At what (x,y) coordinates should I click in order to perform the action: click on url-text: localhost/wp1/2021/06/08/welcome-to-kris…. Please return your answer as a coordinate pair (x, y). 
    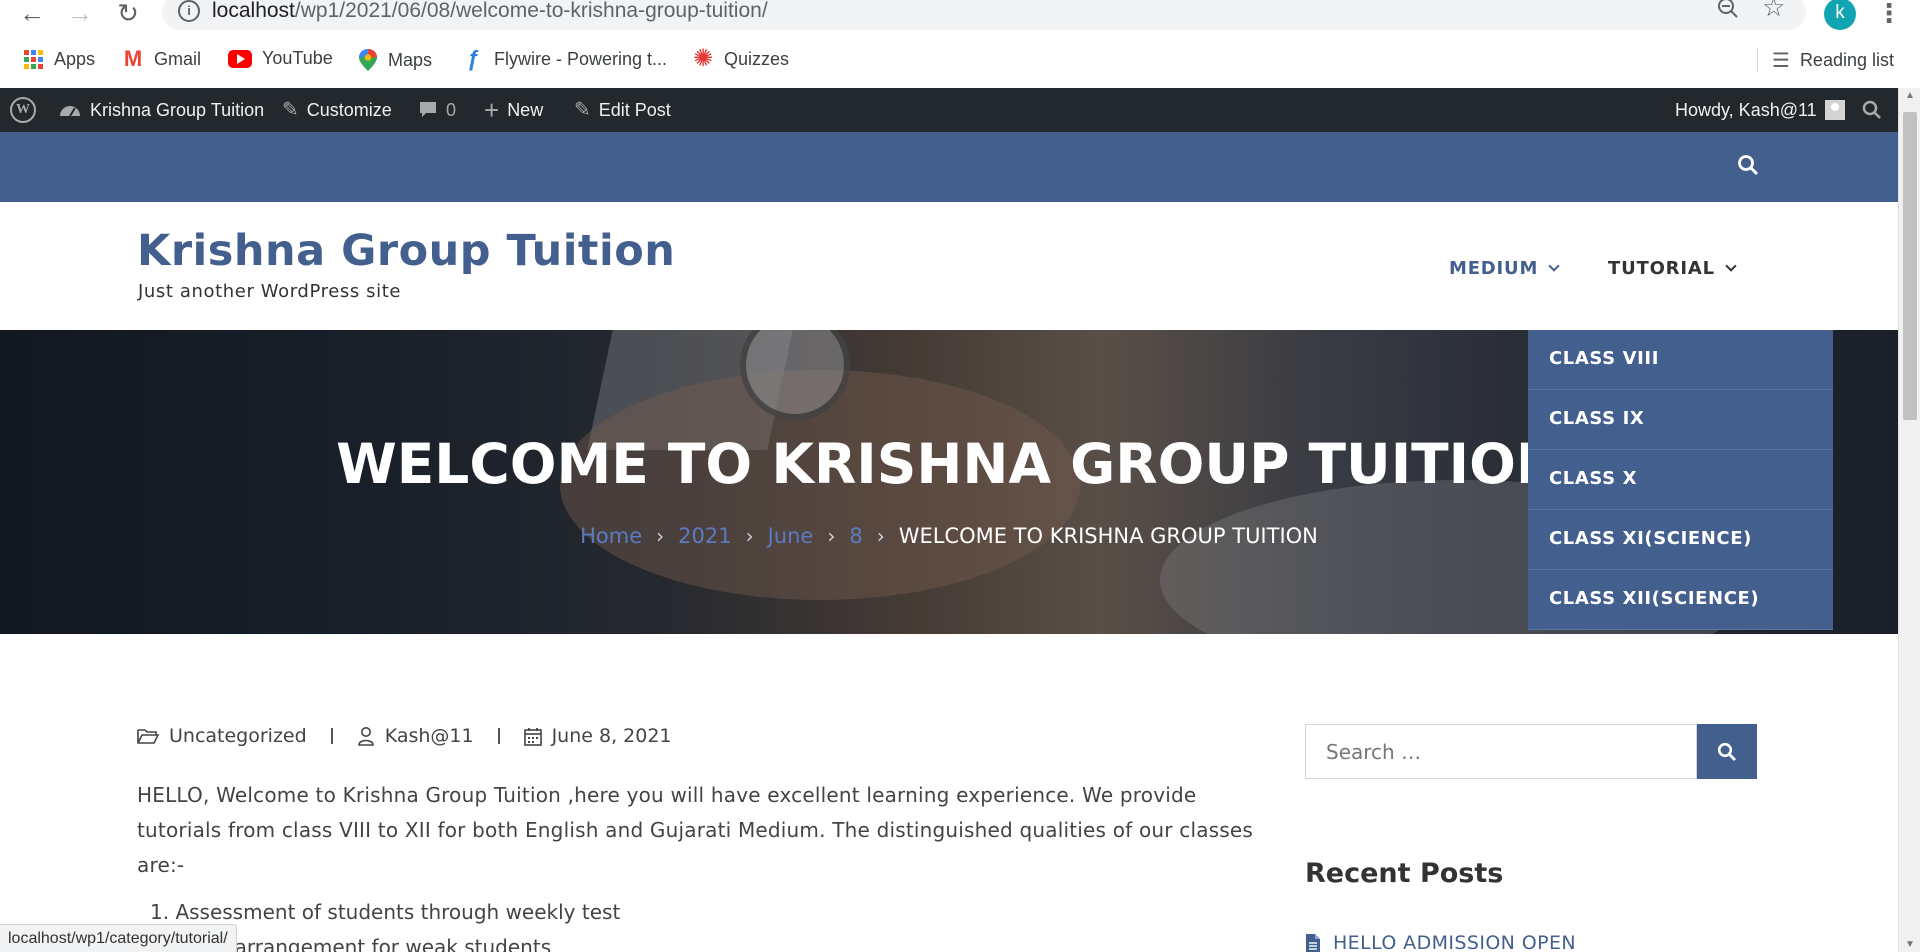
    Looking at the image, I should click on (490, 11).